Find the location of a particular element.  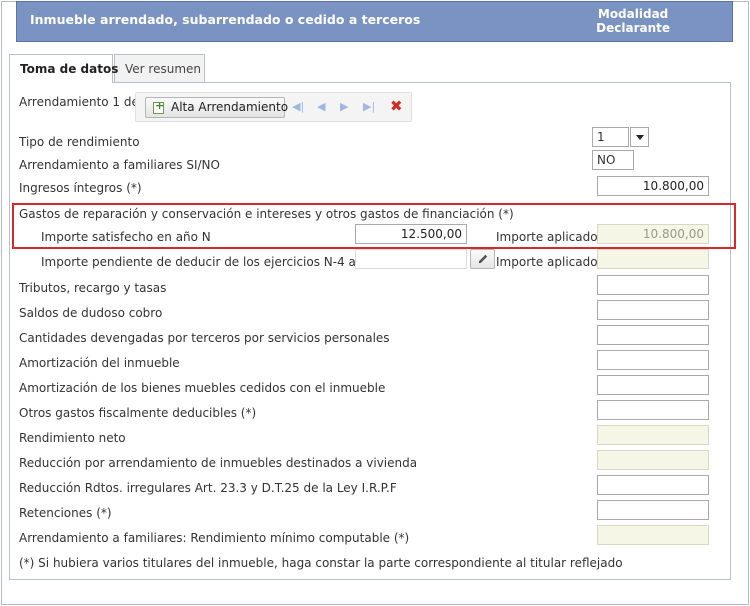

modalidad-declarante: Modalidad Declarante is located at coordinates (633, 21).